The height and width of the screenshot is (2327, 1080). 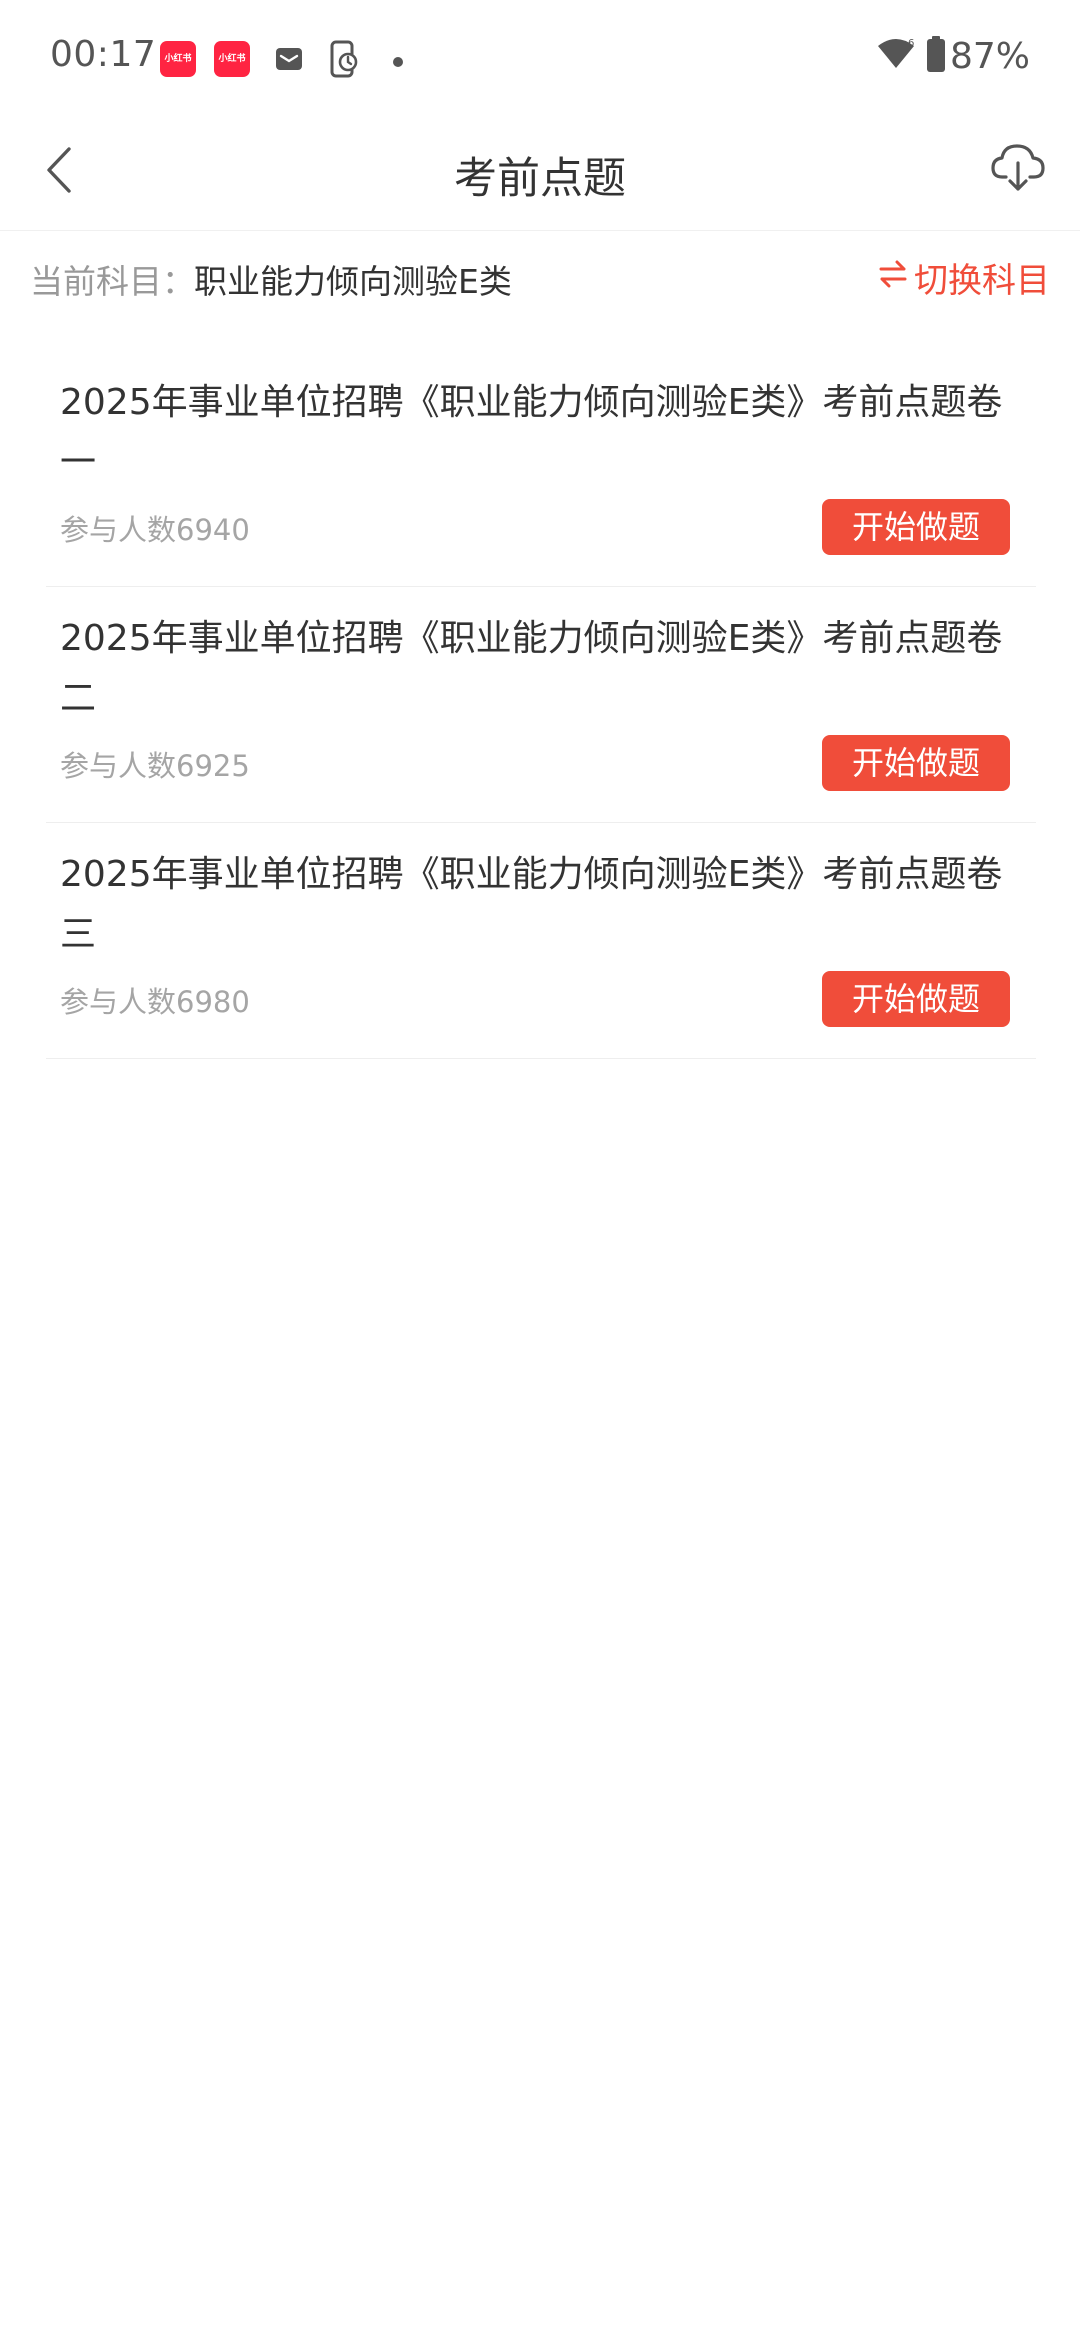 What do you see at coordinates (345, 61) in the screenshot?
I see `phone-sync-icon` at bounding box center [345, 61].